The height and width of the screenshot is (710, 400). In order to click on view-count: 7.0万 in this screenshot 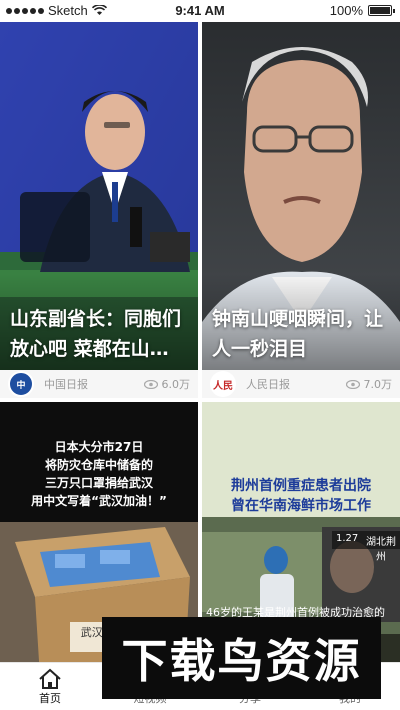, I will do `click(369, 384)`.